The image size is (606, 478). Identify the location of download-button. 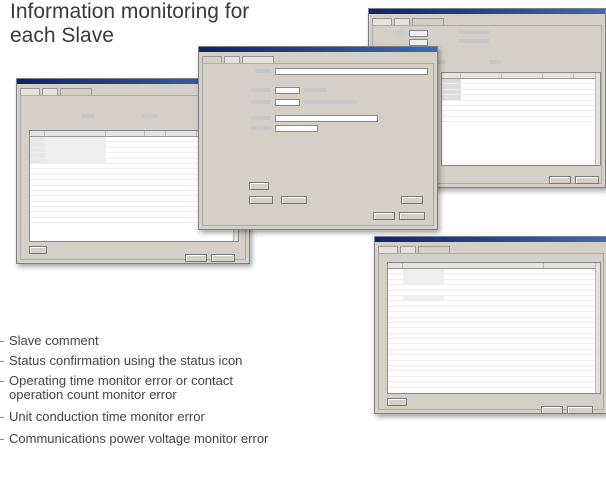
(261, 200).